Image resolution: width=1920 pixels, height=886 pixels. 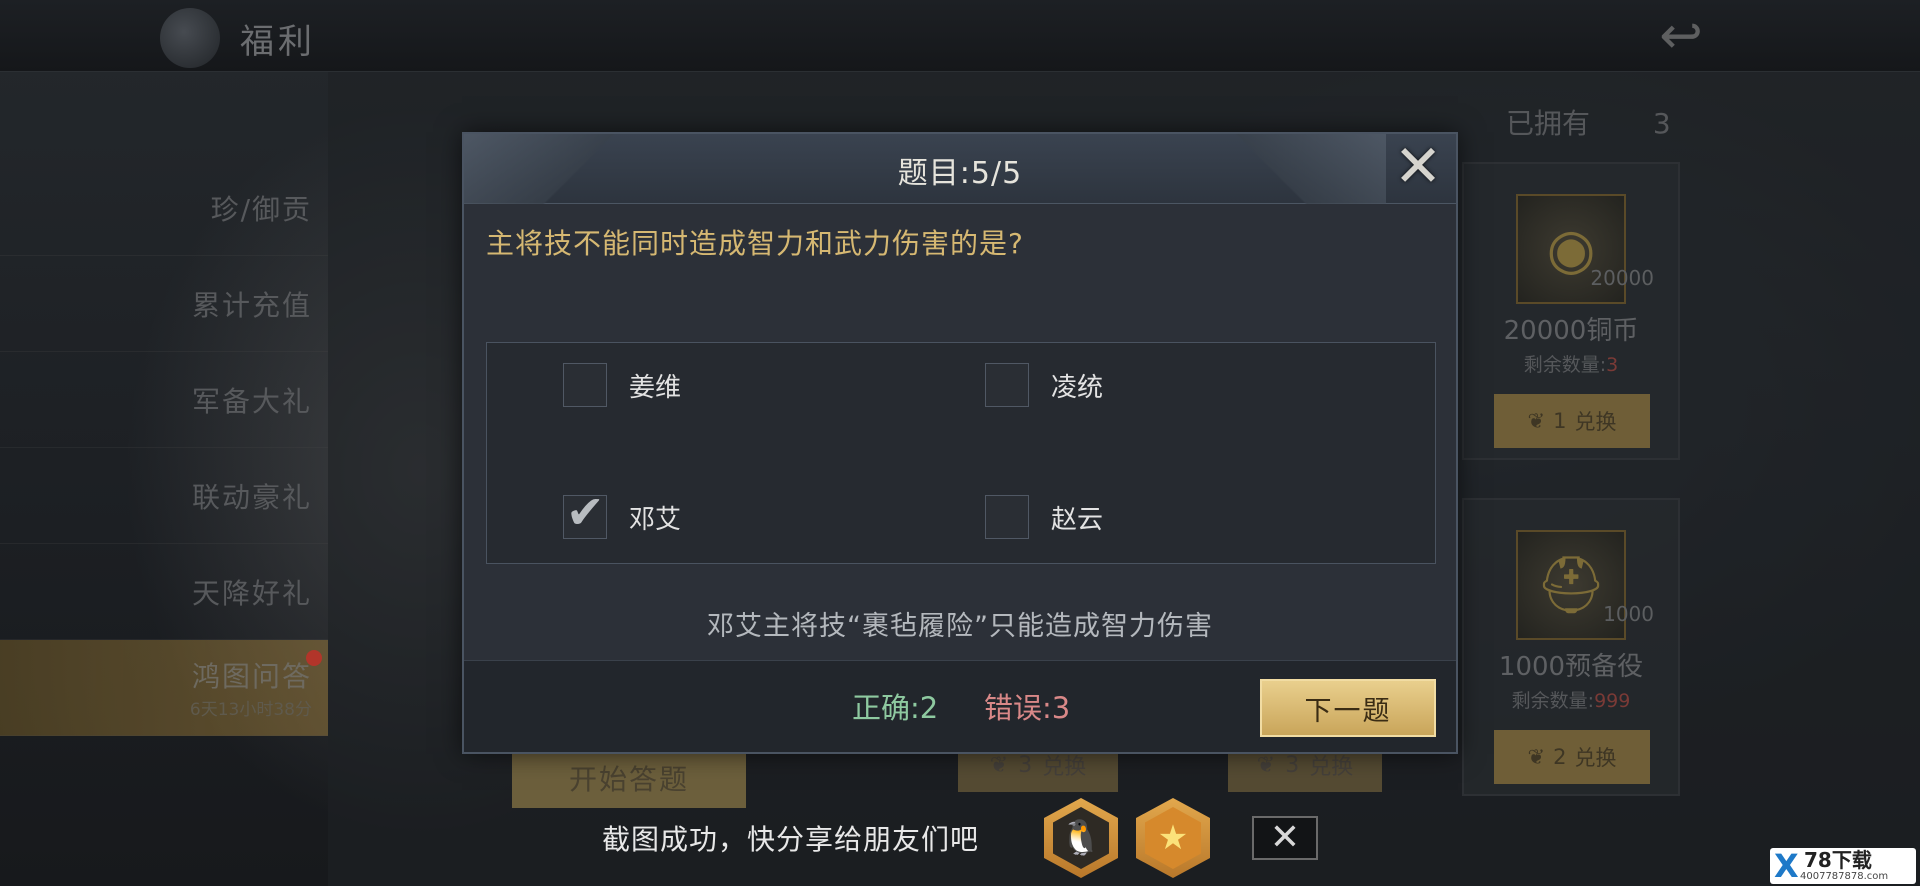 What do you see at coordinates (1548, 123) in the screenshot?
I see `owned-label: 已拥有` at bounding box center [1548, 123].